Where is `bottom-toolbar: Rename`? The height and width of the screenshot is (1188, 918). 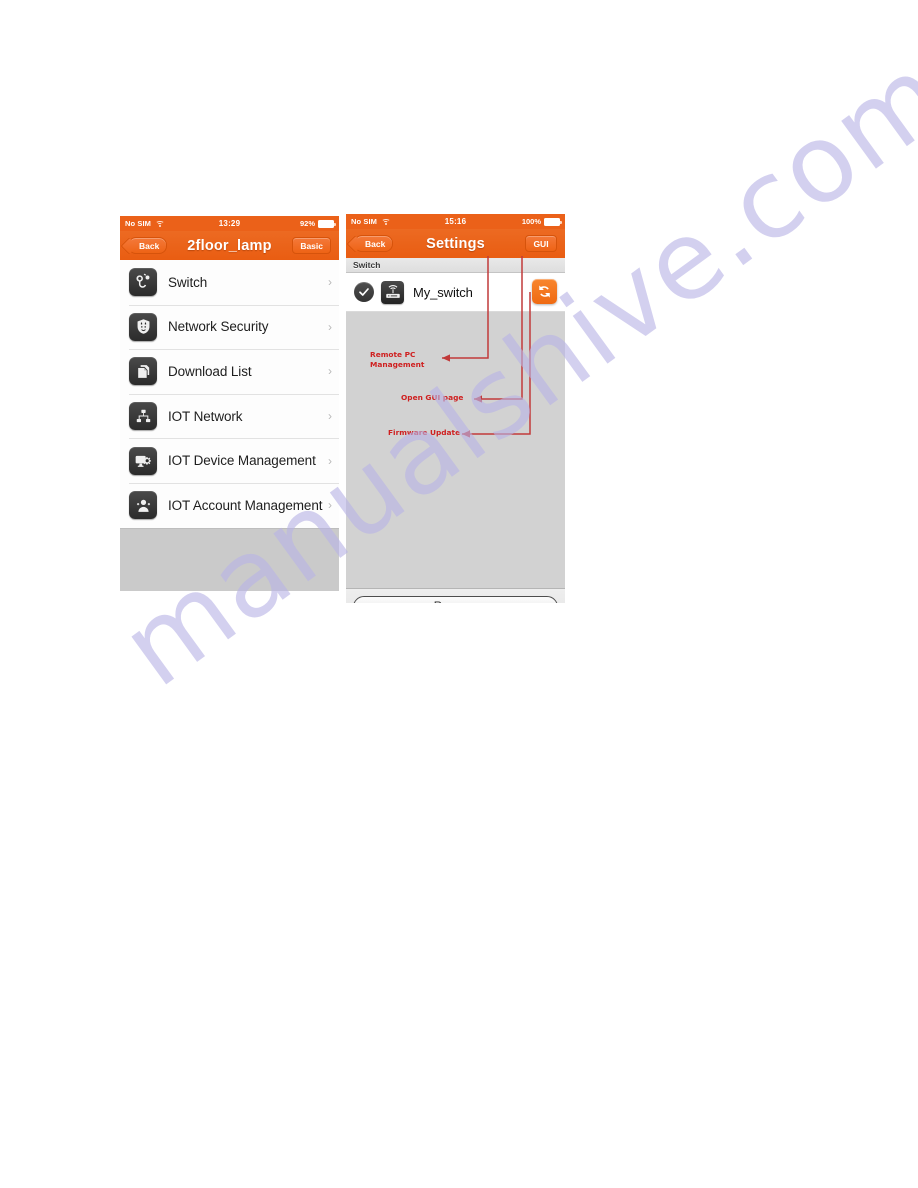 bottom-toolbar: Rename is located at coordinates (455, 595).